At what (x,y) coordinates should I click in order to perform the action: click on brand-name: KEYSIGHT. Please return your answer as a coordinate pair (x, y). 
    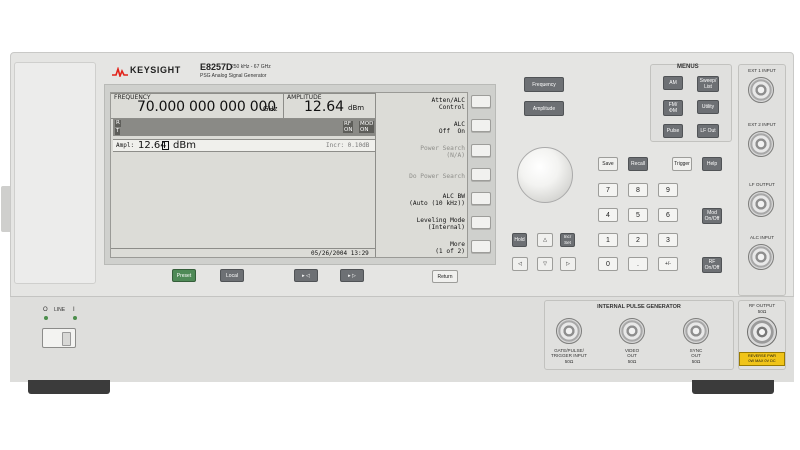
    Looking at the image, I should click on (155, 70).